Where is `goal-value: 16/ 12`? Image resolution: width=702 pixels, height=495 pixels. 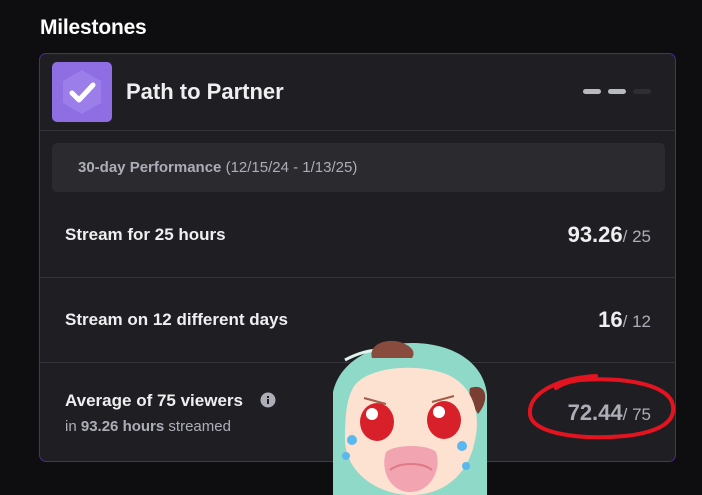
goal-value: 16/ 12 is located at coordinates (624, 320).